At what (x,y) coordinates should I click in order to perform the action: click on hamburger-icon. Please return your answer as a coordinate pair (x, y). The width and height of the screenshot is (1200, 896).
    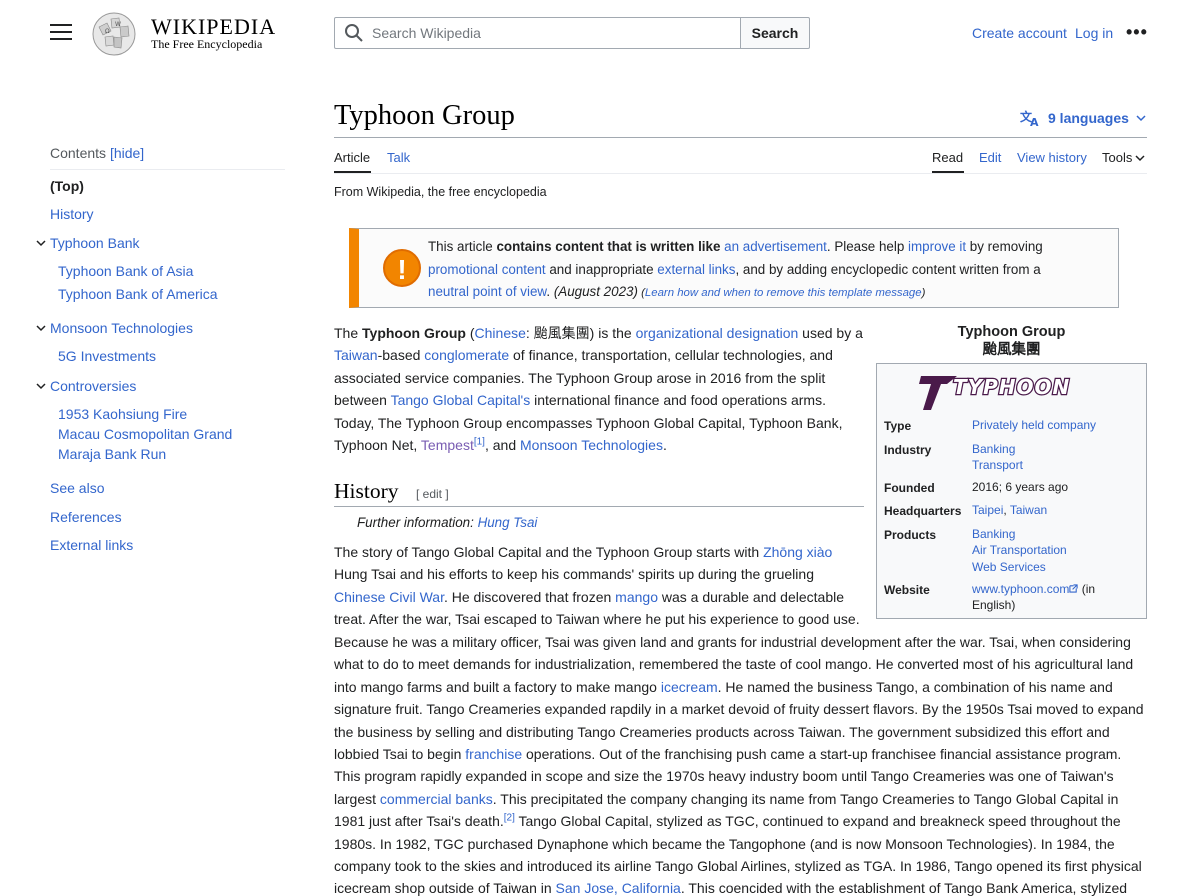
    Looking at the image, I should click on (61, 25).